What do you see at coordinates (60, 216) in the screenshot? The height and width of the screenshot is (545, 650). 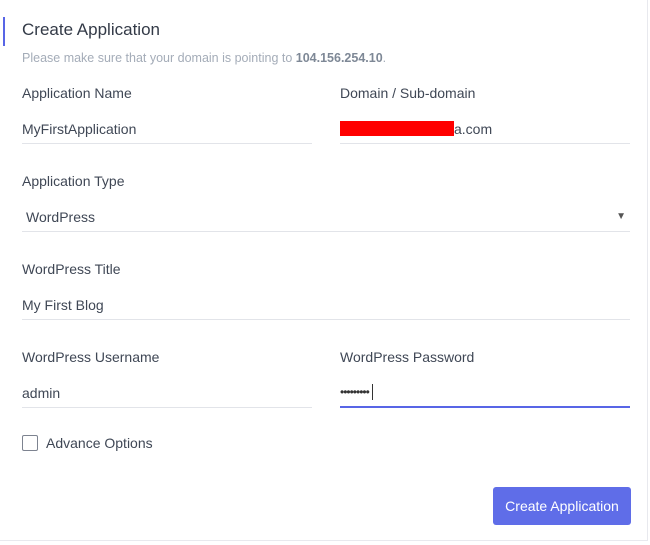 I see `application-type-value: WordPress` at bounding box center [60, 216].